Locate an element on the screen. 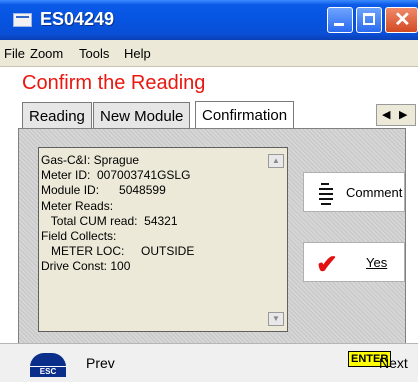 This screenshot has width=418, height=382. menu-tools: Tools is located at coordinates (94, 53).